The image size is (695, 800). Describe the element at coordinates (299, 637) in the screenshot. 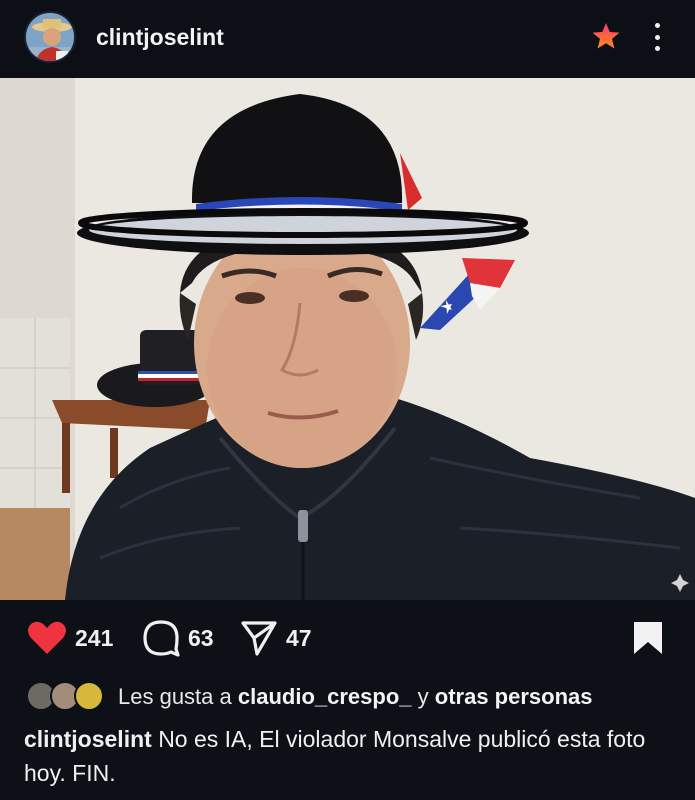

I see `shares-count: 47` at that location.